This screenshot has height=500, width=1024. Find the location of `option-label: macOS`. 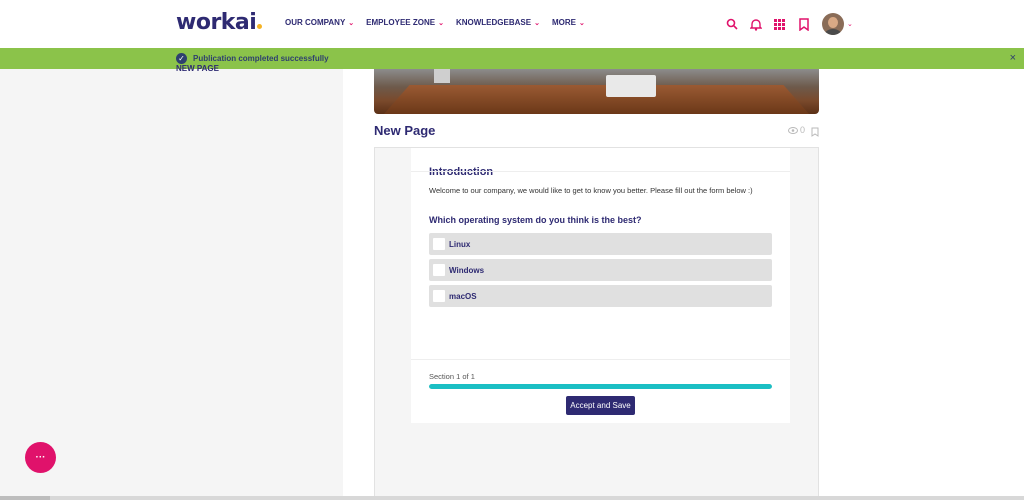

option-label: macOS is located at coordinates (463, 296).